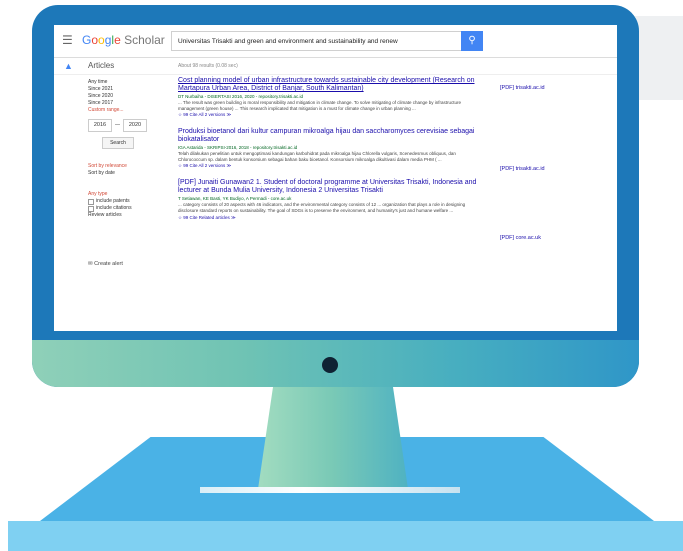 The width and height of the screenshot is (683, 551). Describe the element at coordinates (90, 264) in the screenshot. I see `envelope-icon: ✉` at that location.